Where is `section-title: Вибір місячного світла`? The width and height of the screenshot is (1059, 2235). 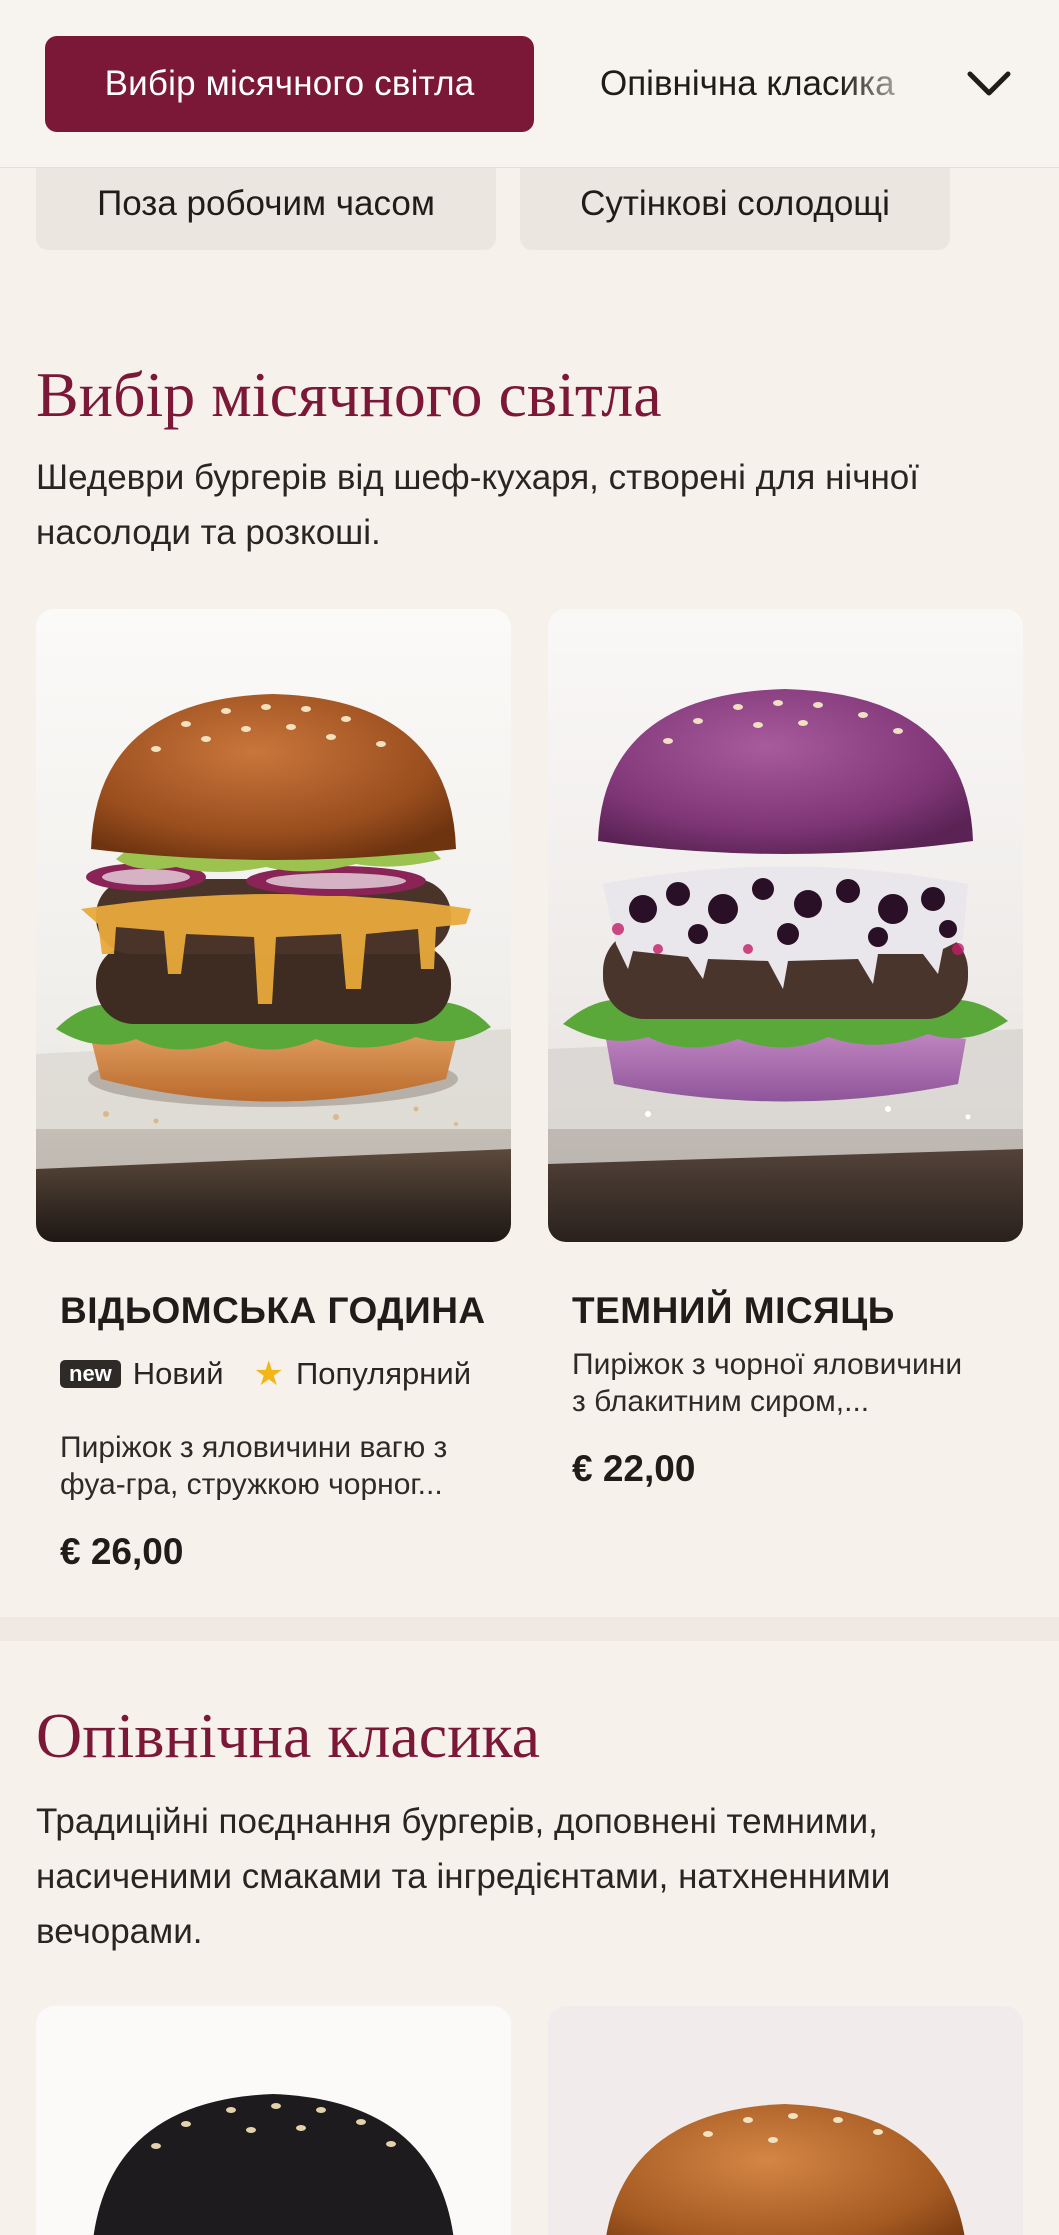 section-title: Вибір місячного світла is located at coordinates (349, 394).